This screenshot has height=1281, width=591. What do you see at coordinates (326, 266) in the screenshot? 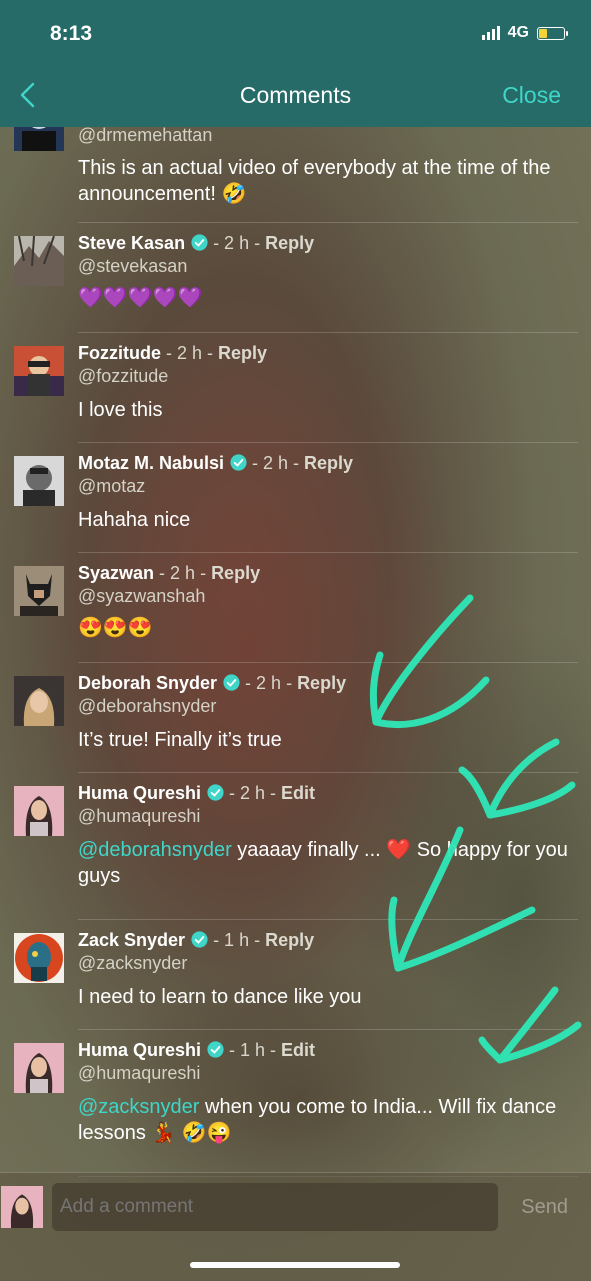
I see `comment-handle: @stevekasan` at bounding box center [326, 266].